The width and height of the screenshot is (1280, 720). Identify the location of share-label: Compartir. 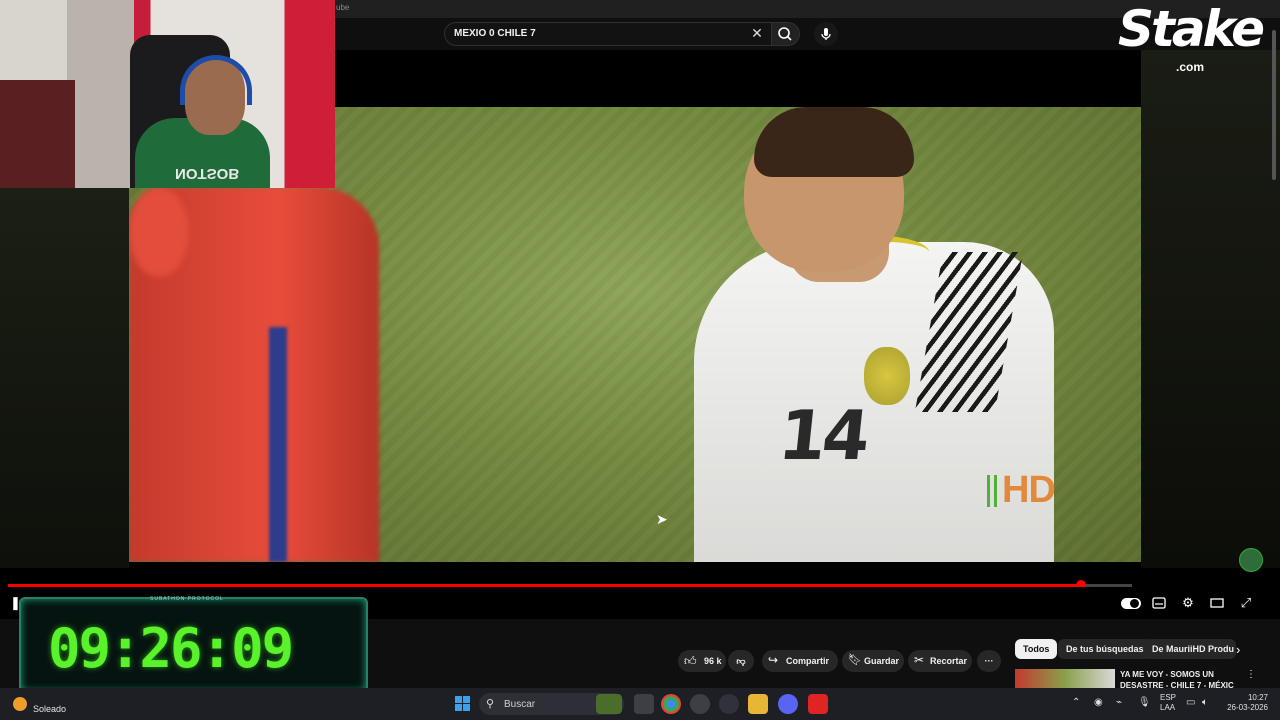
(808, 661).